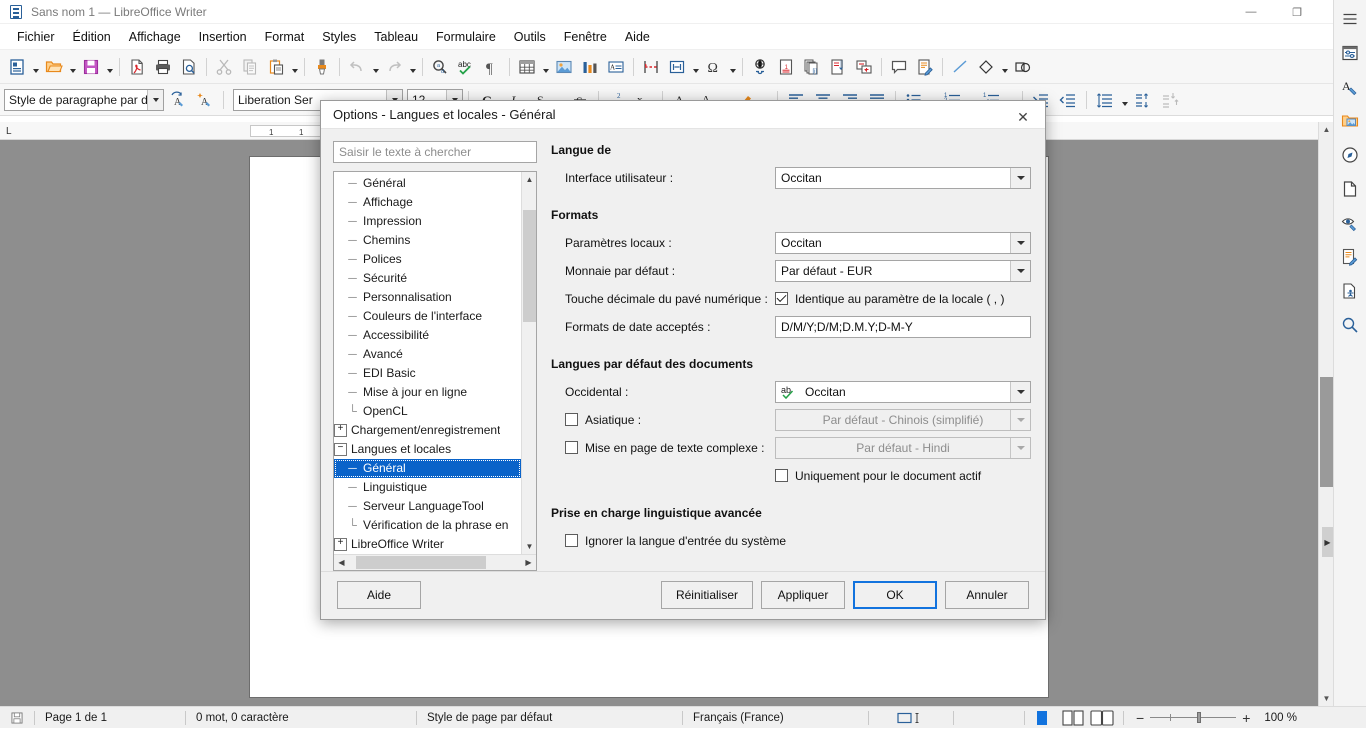 Image resolution: width=1366 pixels, height=729 pixels. Describe the element at coordinates (427, 335) in the screenshot. I see `tree-item-accessibilite: ─ Accessibilité` at that location.